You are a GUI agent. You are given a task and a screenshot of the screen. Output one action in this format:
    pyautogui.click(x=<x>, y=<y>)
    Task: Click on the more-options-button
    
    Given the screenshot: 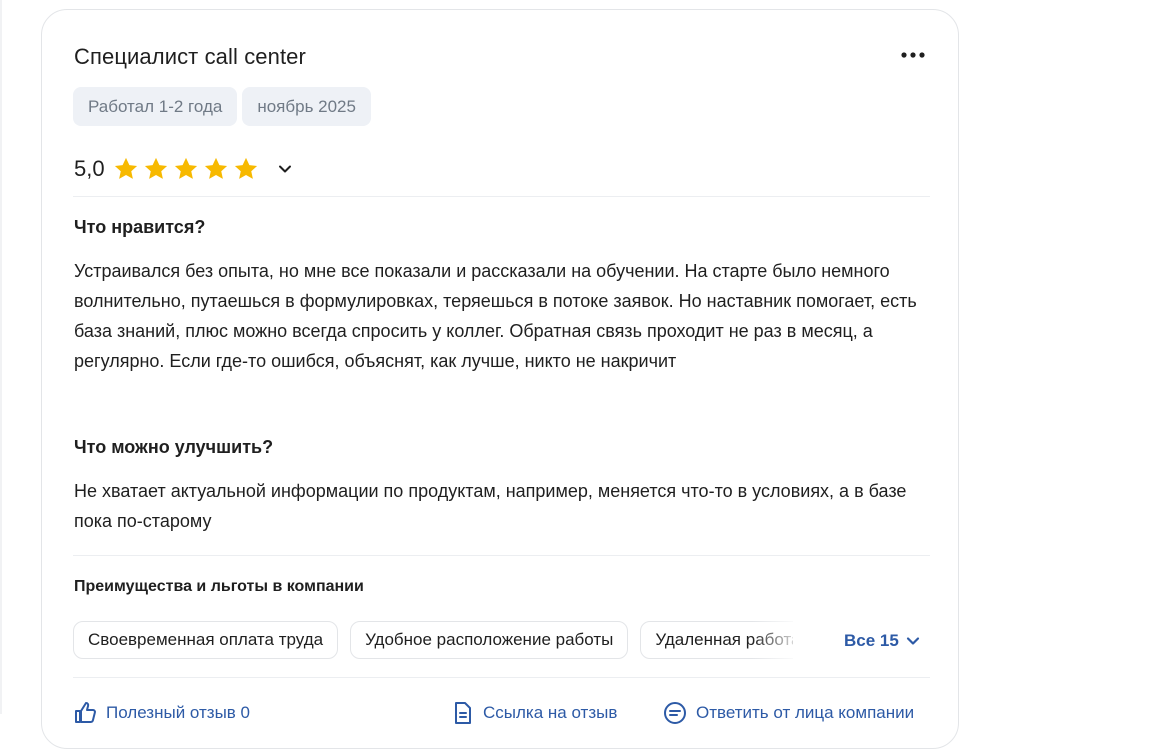 What is the action you would take?
    pyautogui.click(x=912, y=54)
    